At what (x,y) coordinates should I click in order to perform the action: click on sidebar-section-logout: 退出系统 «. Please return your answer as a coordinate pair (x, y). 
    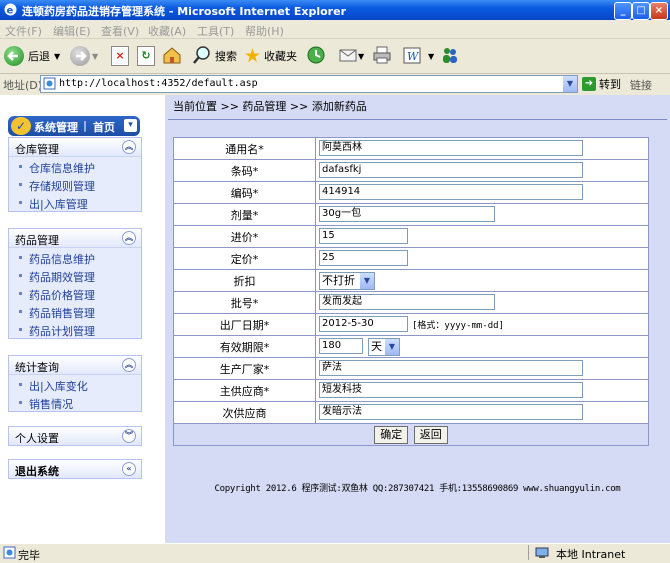
    Looking at the image, I should click on (75, 469).